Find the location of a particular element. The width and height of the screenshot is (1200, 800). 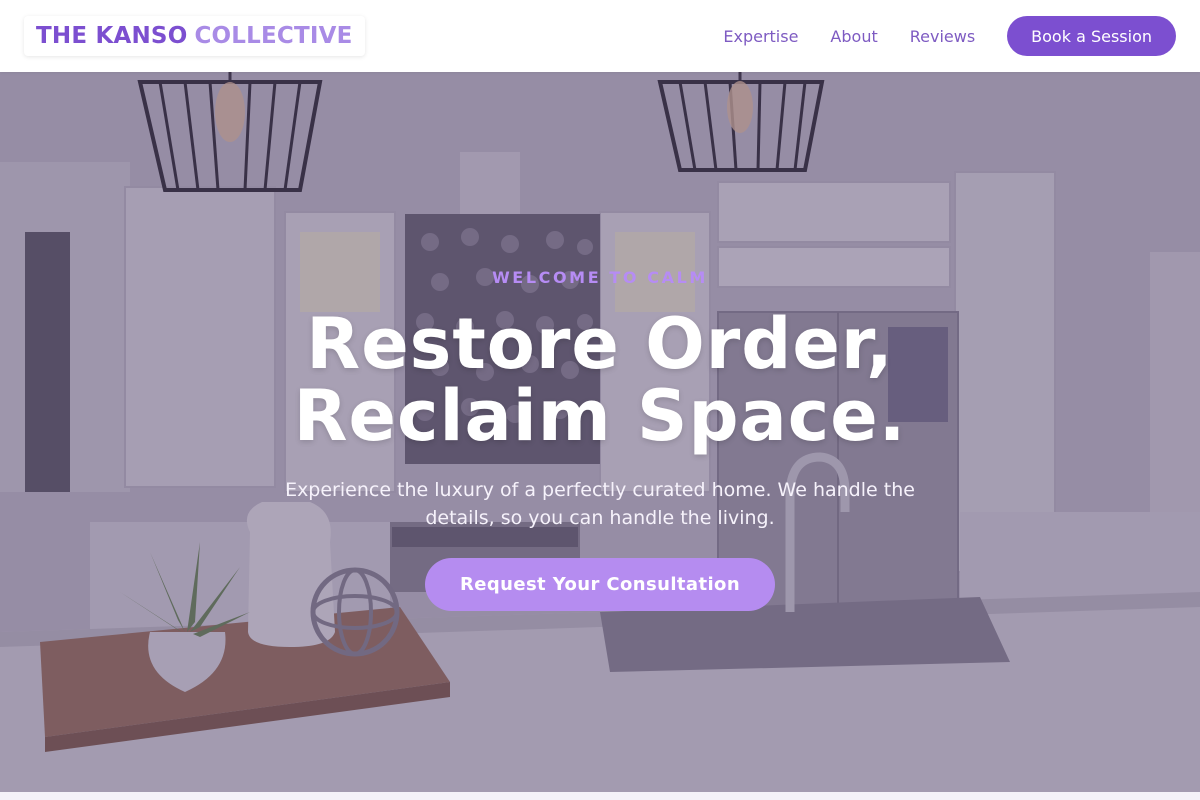

book-session-button: Book a Session is located at coordinates (1091, 36).